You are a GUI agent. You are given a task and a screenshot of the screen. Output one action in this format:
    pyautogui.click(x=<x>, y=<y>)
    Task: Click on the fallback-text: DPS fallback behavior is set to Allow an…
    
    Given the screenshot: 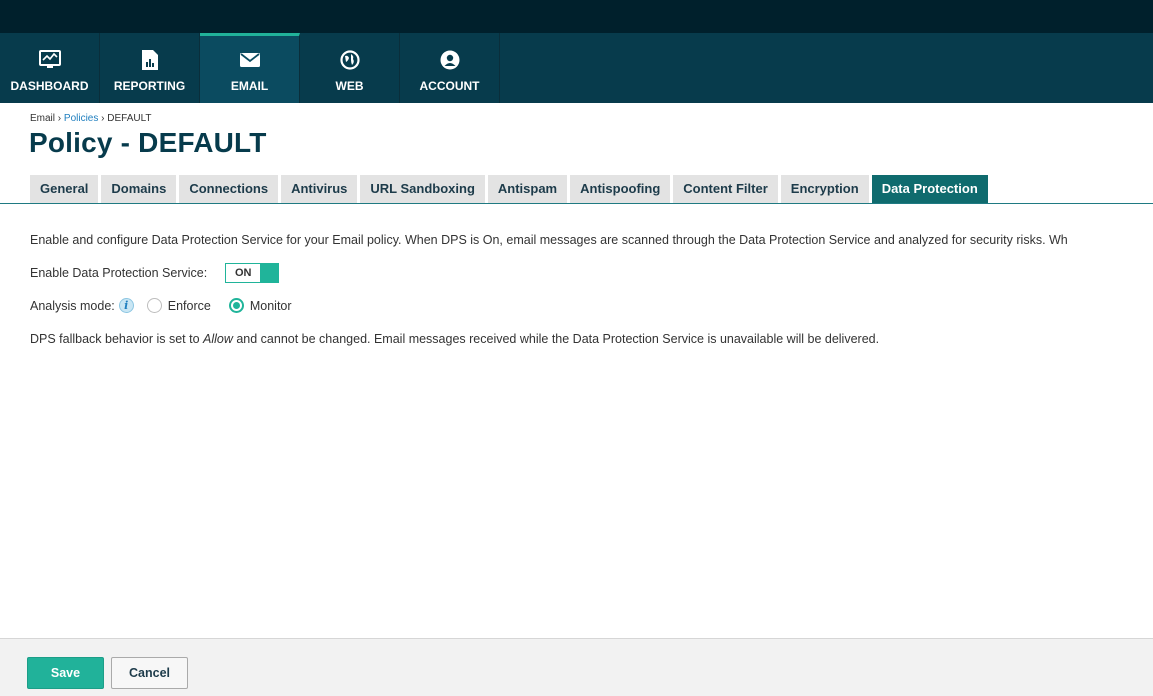 What is the action you would take?
    pyautogui.click(x=454, y=339)
    